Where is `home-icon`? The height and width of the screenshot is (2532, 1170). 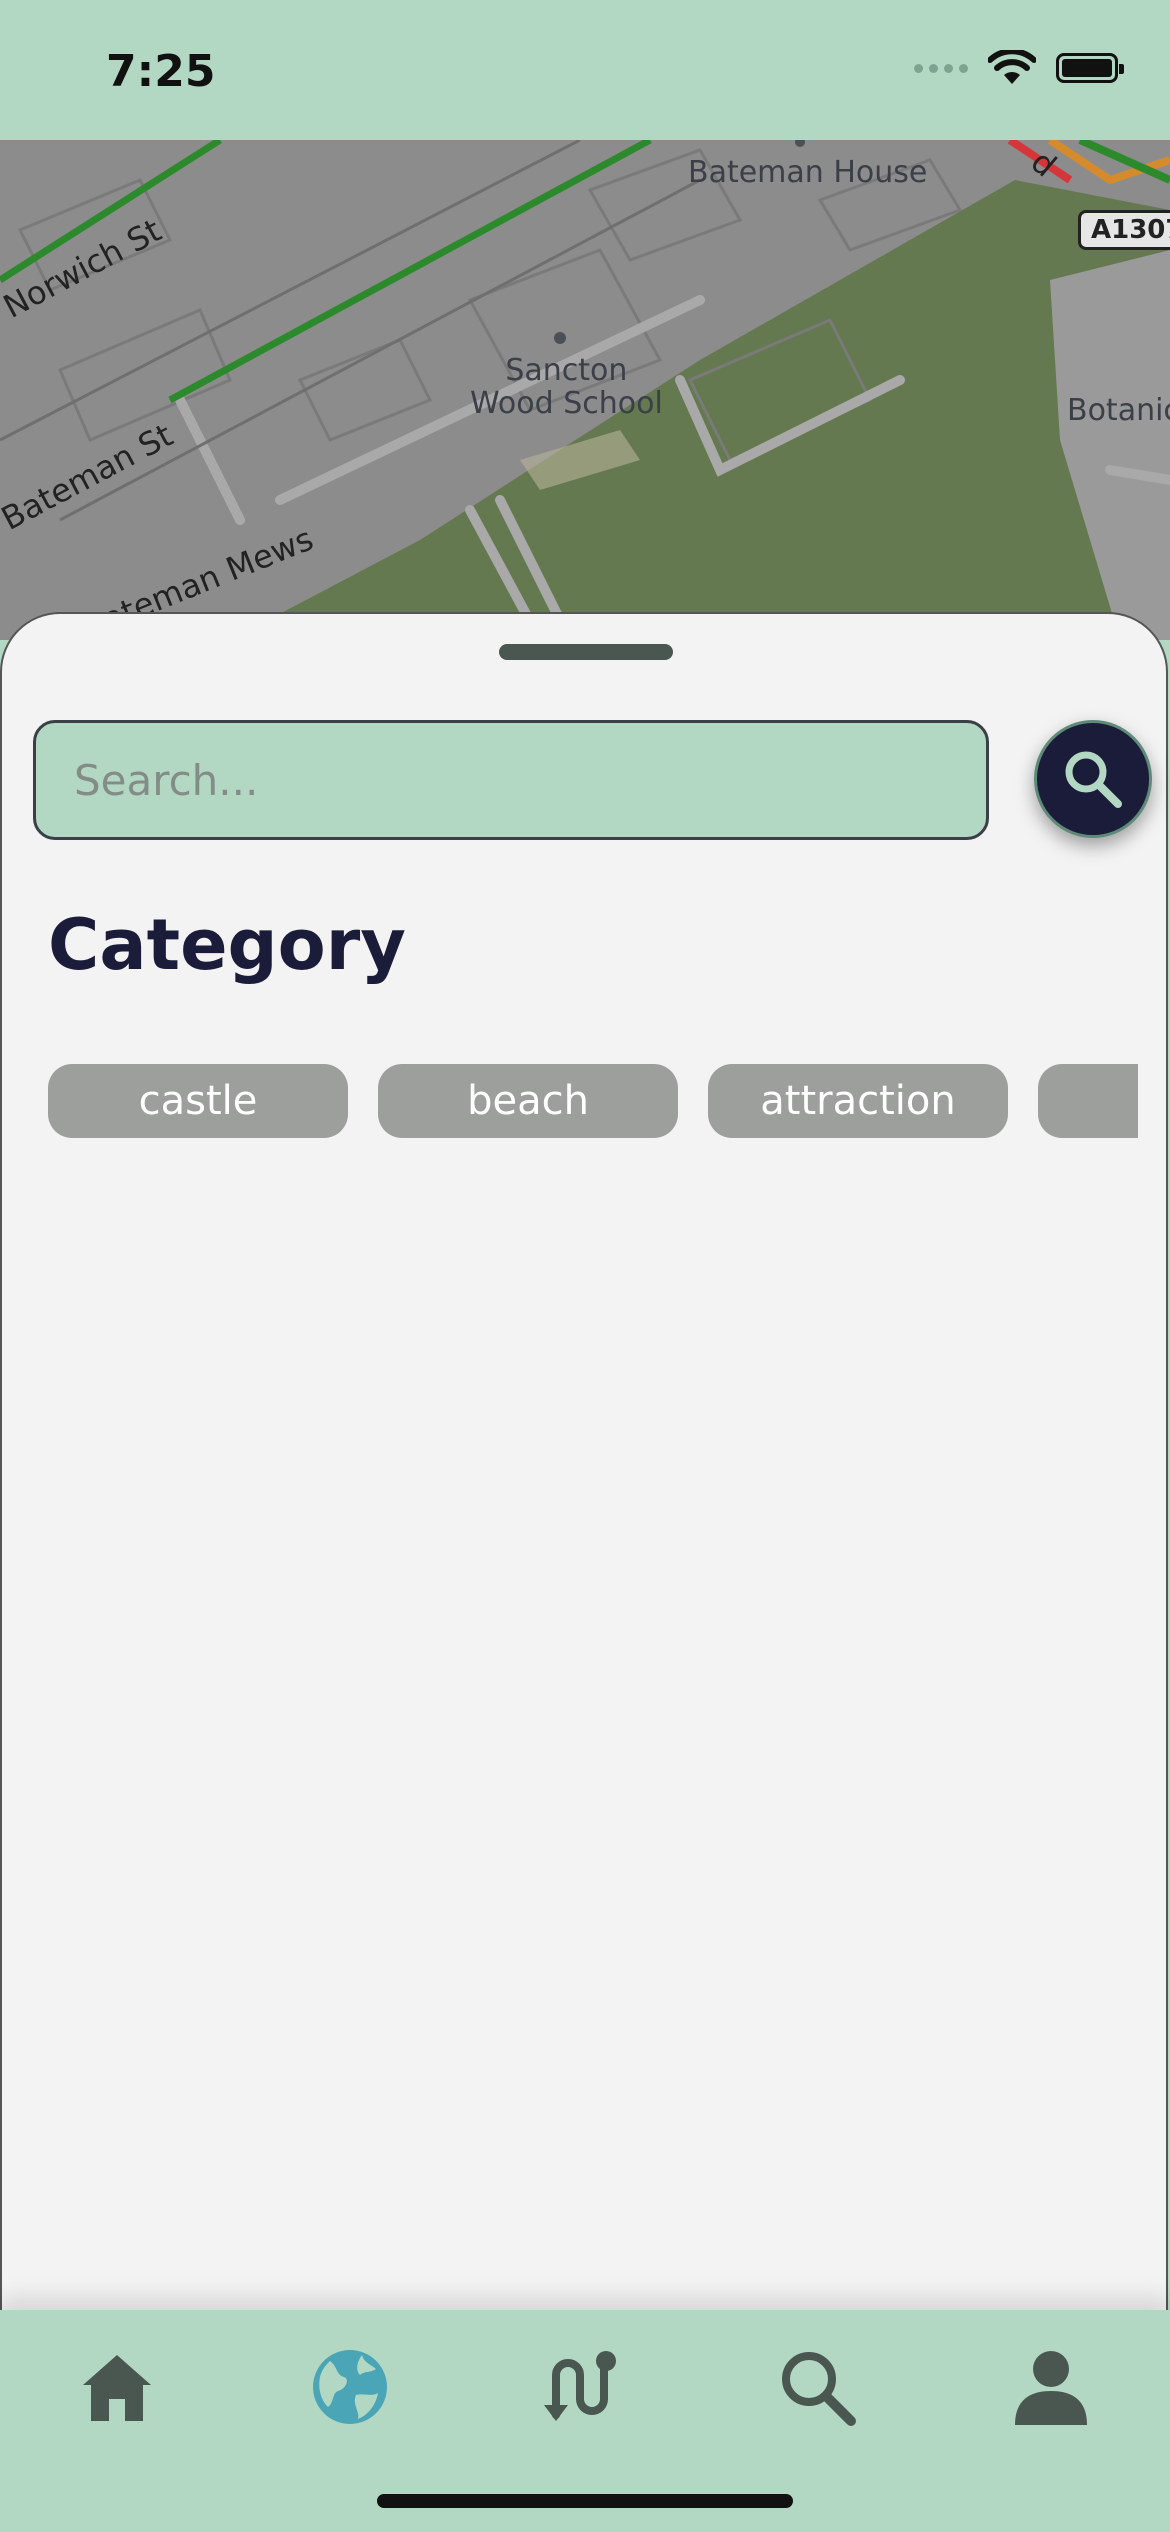
home-icon is located at coordinates (117, 2388).